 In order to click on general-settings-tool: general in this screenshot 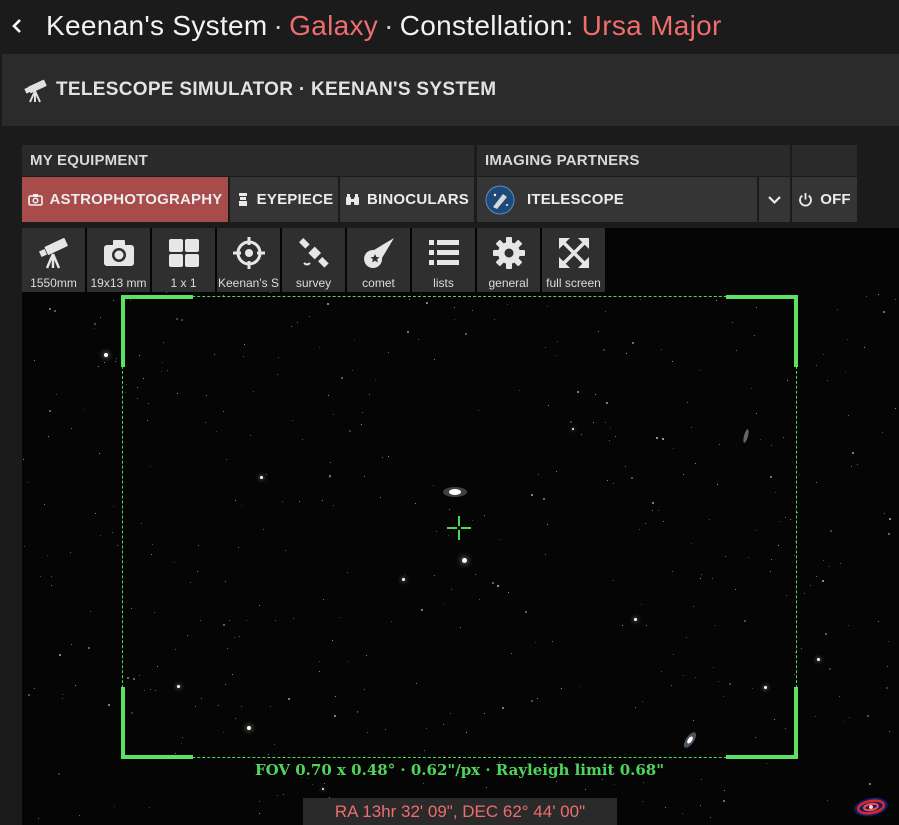, I will do `click(508, 260)`.